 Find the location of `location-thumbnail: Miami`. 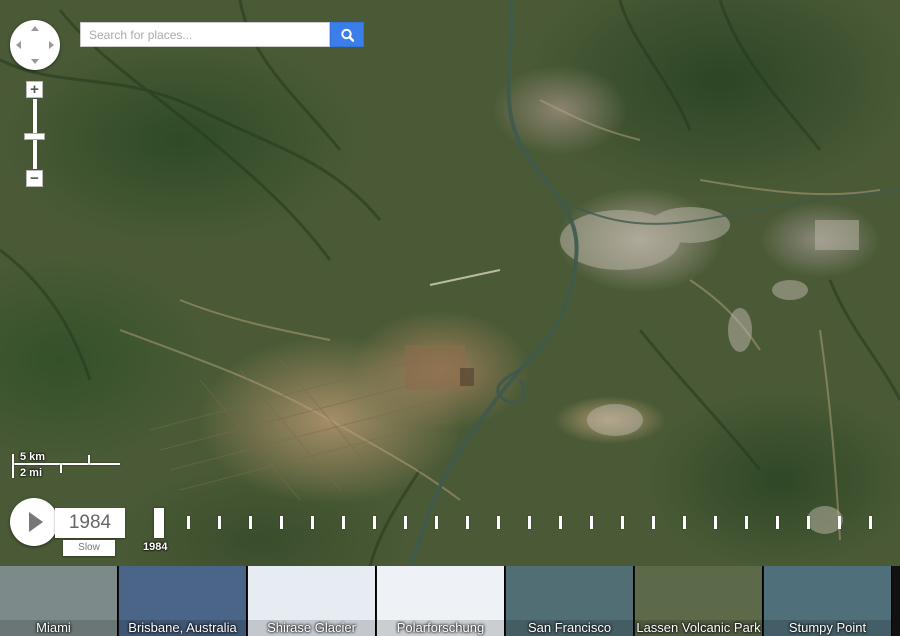

location-thumbnail: Miami is located at coordinates (59, 601).